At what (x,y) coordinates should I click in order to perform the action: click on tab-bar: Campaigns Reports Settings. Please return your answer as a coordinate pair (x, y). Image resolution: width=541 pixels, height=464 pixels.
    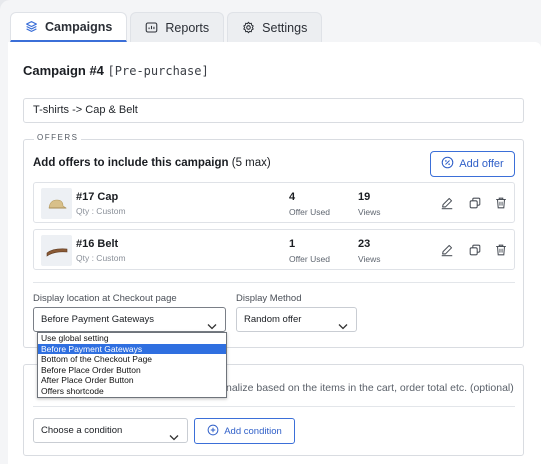
    Looking at the image, I should click on (167, 27).